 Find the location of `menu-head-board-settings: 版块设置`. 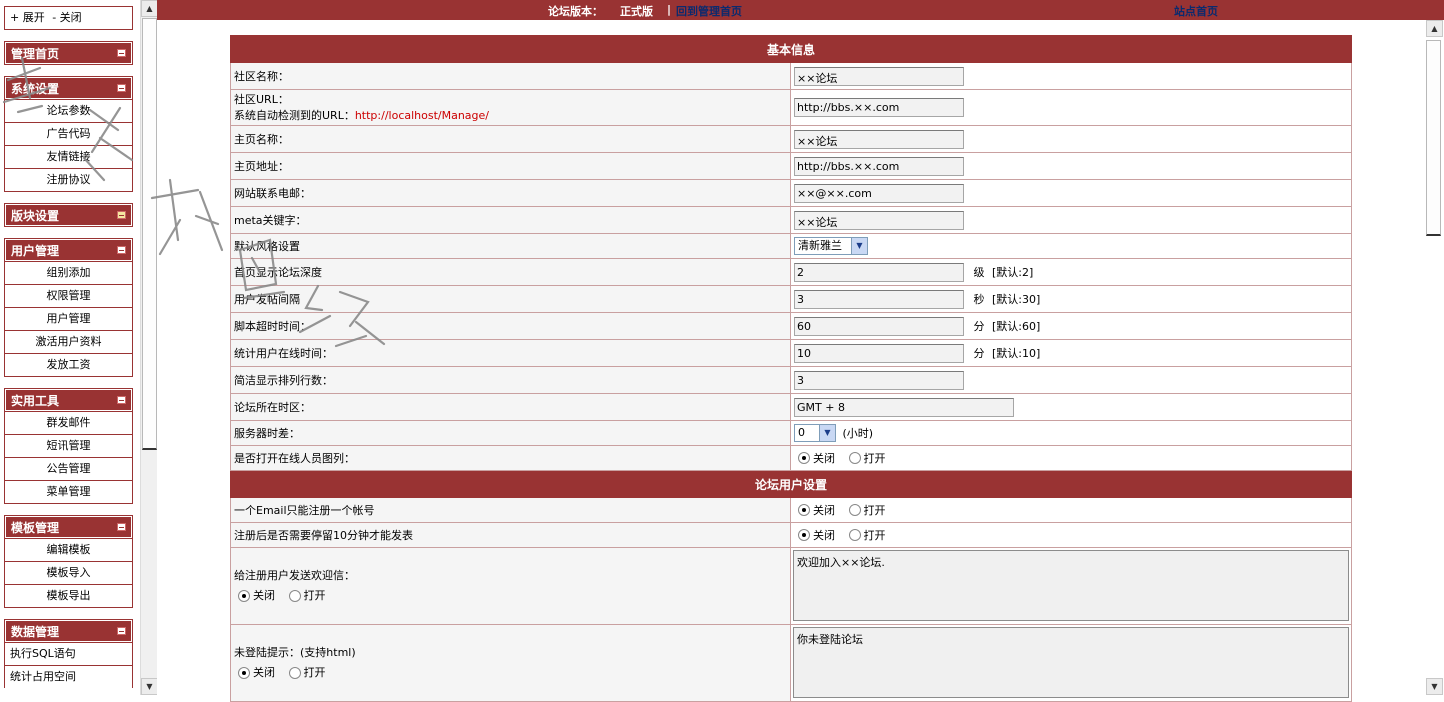

menu-head-board-settings: 版块设置 is located at coordinates (68, 215).